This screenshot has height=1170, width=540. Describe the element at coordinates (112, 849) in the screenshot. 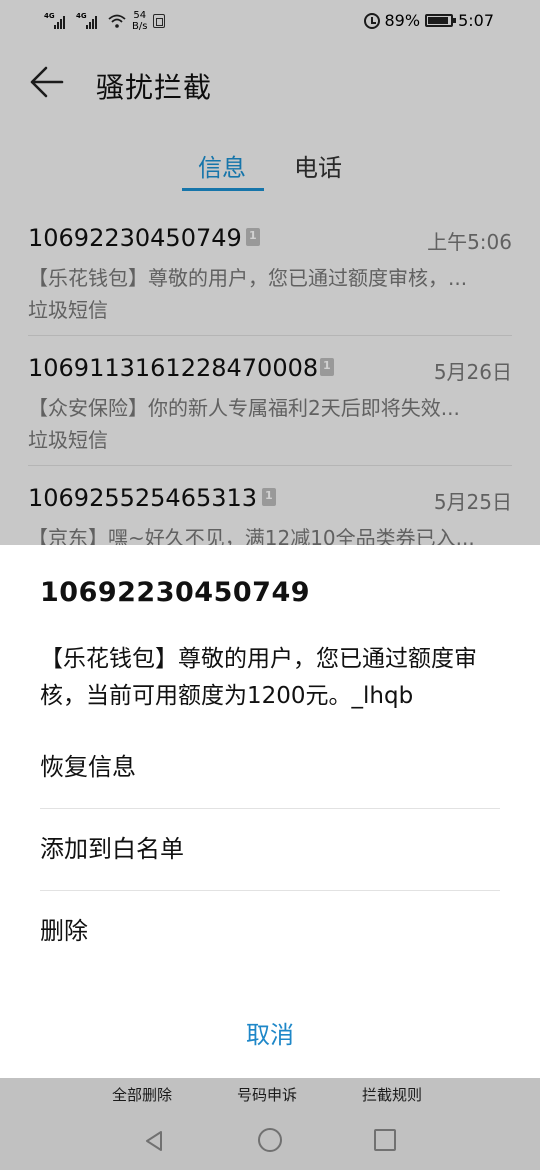

I see `option-label: 添加到白名单` at that location.